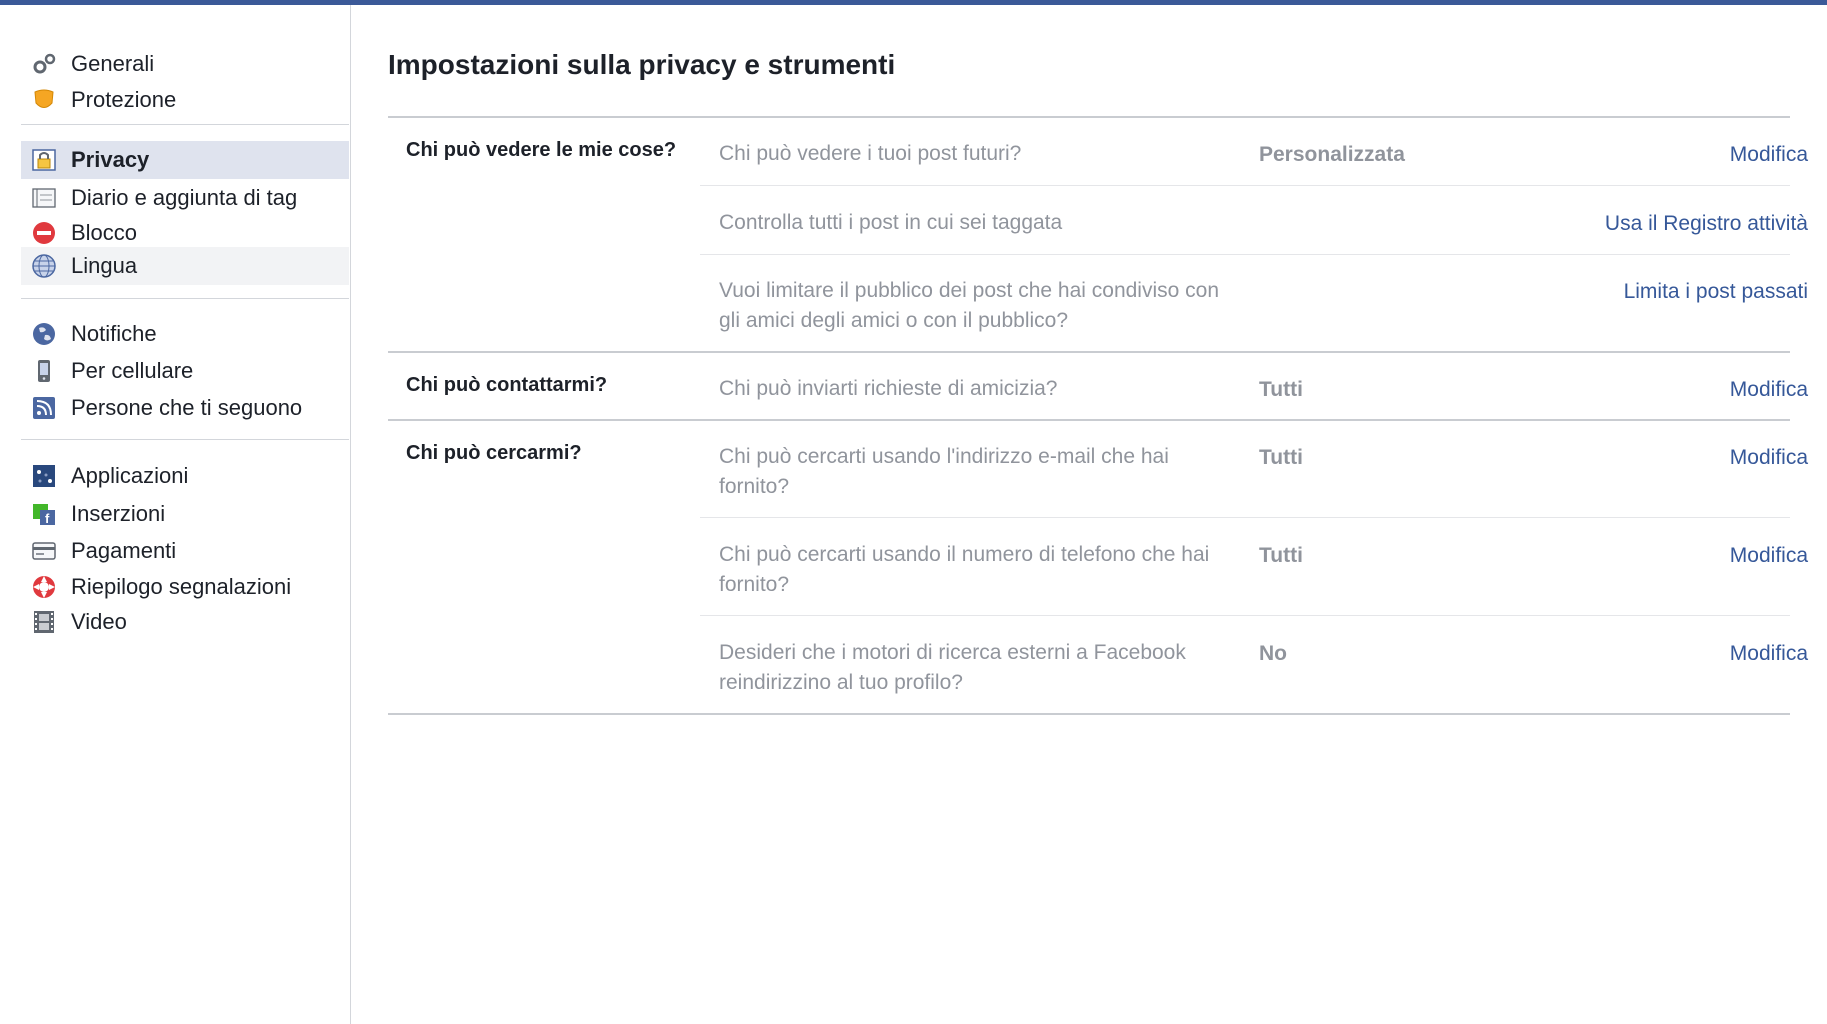 The image size is (1827, 1024). Describe the element at coordinates (1716, 292) in the screenshot. I see `limit-past-posts-link: Limita i post passati` at that location.